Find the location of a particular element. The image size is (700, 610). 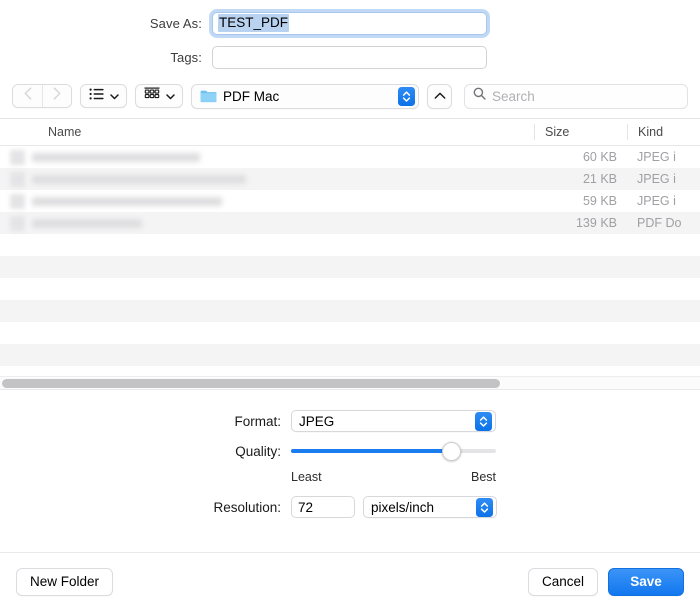

new-folder-button: New Folder is located at coordinates (65, 581).